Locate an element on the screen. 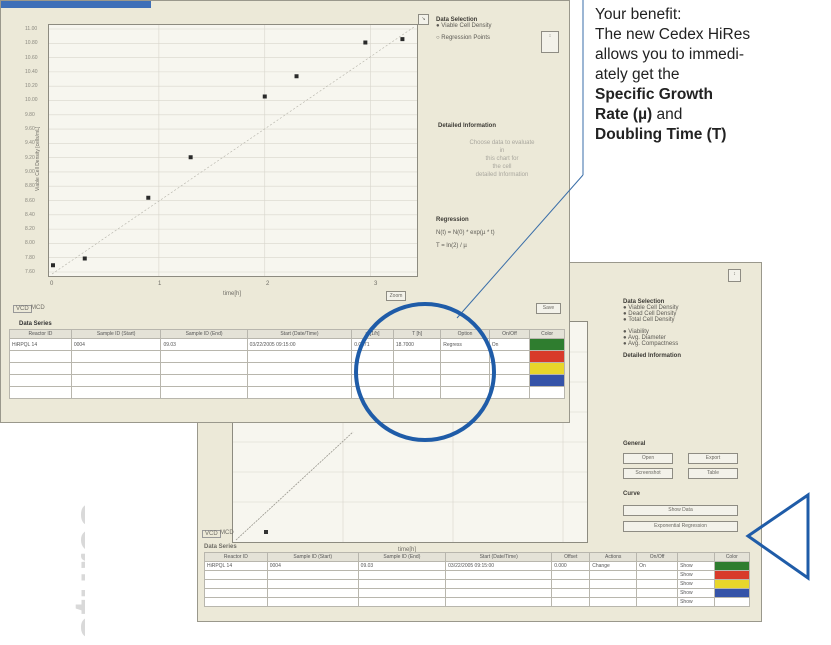 The image size is (831, 645). open-button: Open is located at coordinates (648, 458).